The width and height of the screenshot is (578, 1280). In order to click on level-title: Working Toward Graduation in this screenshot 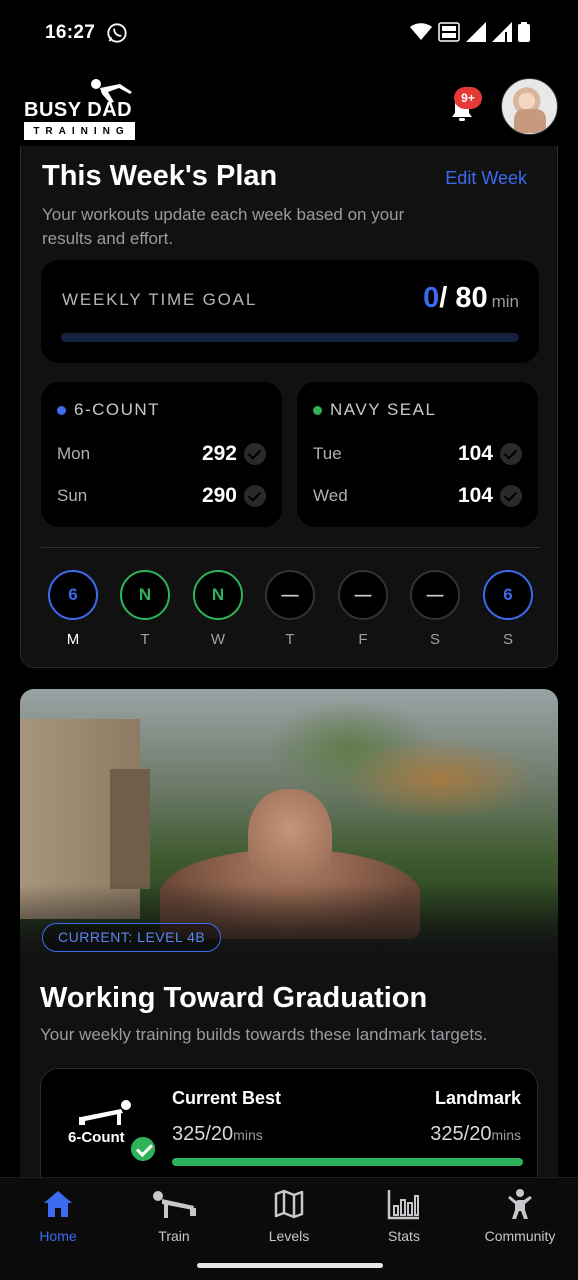, I will do `click(234, 998)`.